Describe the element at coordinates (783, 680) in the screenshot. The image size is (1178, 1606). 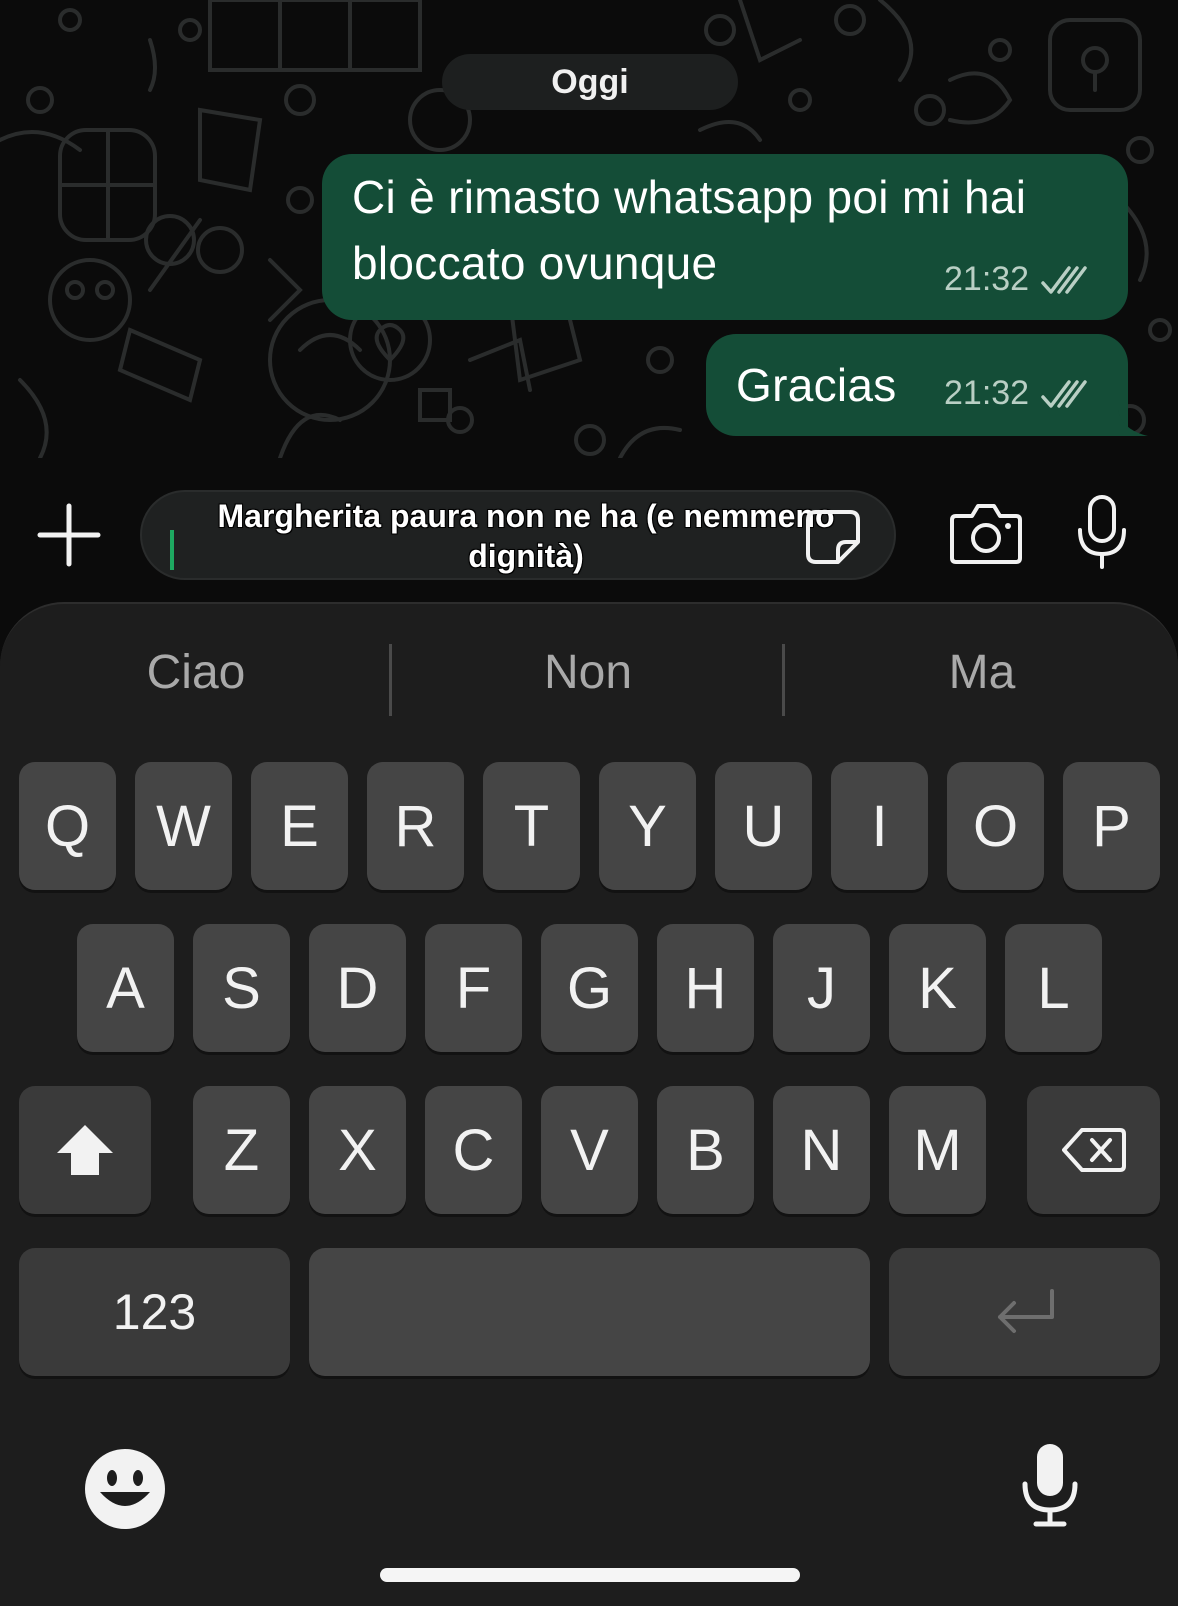
I see `suggestion-divider` at that location.